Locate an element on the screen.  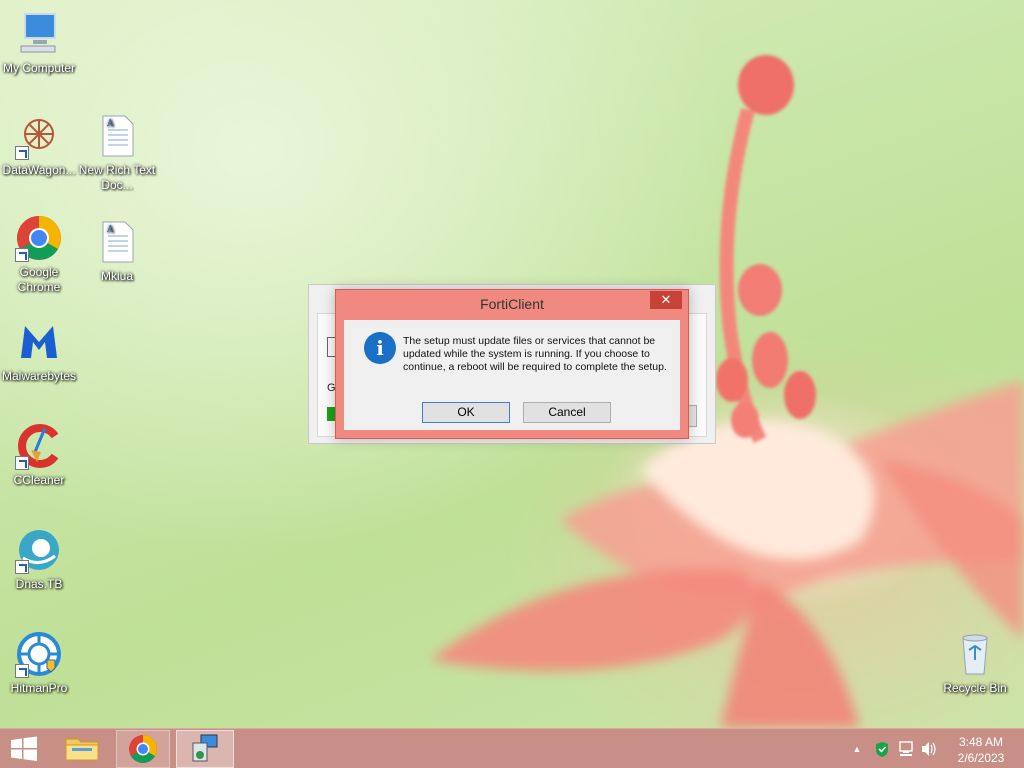
ccleaner-icon is located at coordinates (39, 446).